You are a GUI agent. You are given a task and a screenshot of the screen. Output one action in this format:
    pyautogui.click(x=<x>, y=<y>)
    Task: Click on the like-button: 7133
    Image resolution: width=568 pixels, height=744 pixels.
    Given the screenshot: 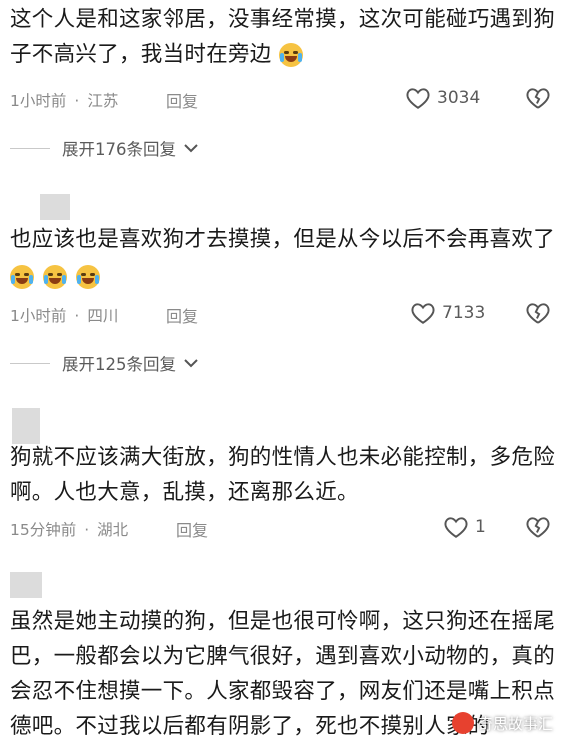 What is the action you would take?
    pyautogui.click(x=447, y=313)
    